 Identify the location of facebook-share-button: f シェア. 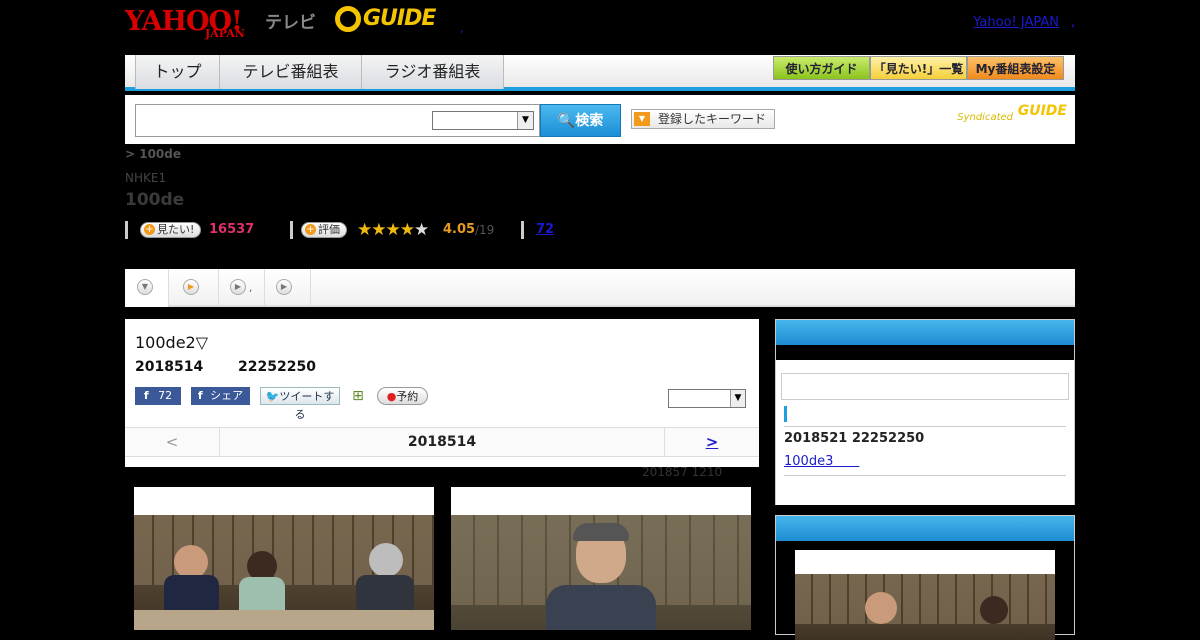
(220, 396).